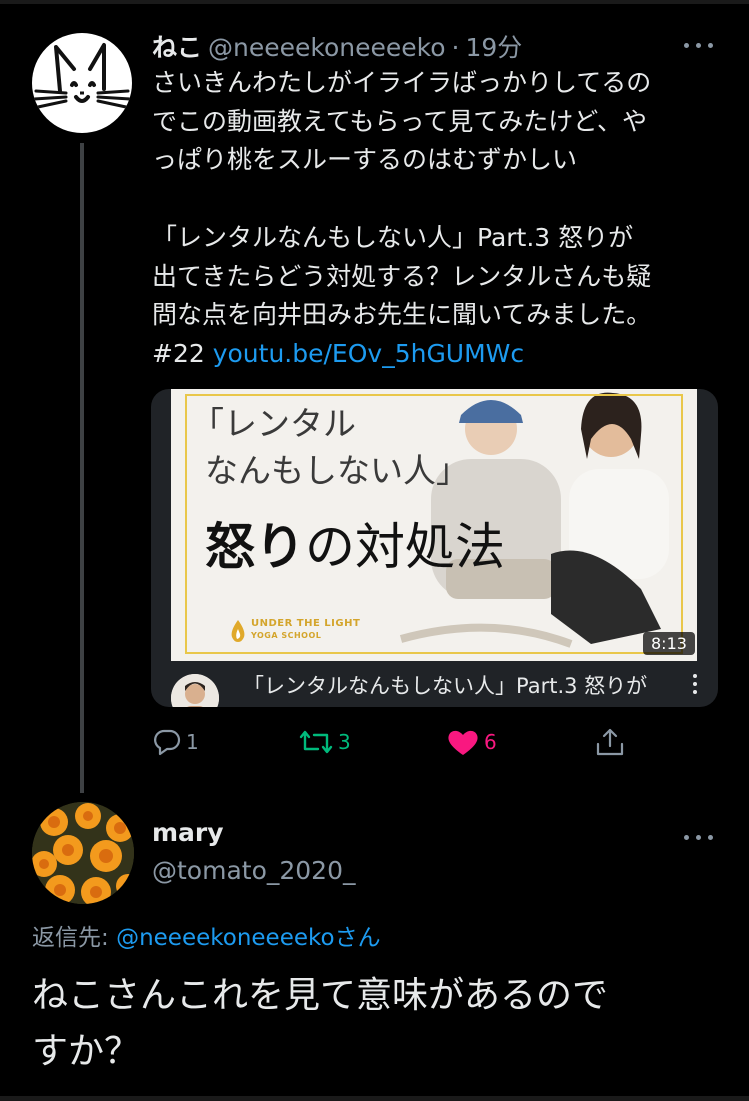  I want to click on reply-button: 1, so click(175, 742).